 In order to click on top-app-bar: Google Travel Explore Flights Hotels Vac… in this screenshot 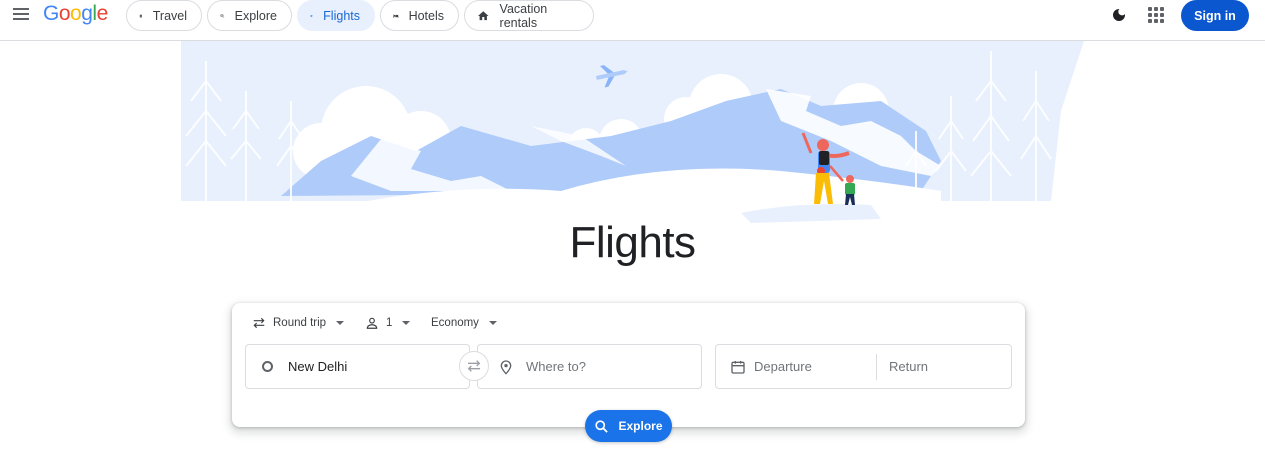, I will do `click(632, 20)`.